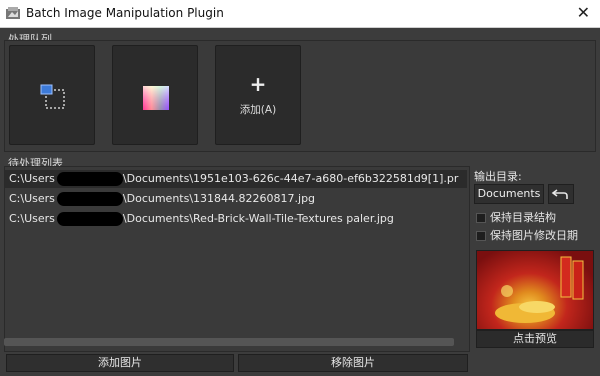 The width and height of the screenshot is (600, 376). I want to click on file-path-suffix: \Documents\131844.82260817.jpg, so click(219, 198).